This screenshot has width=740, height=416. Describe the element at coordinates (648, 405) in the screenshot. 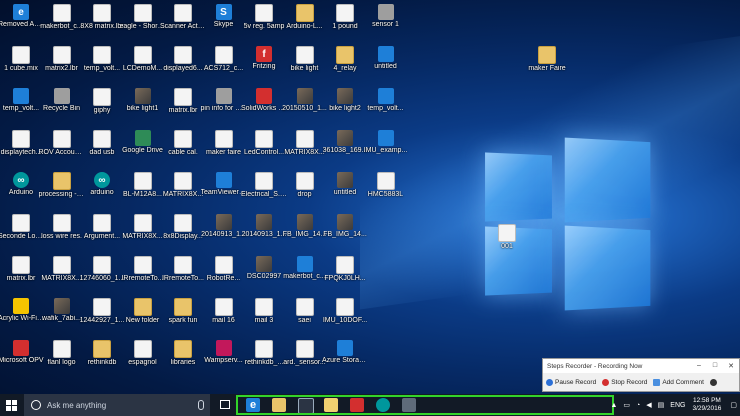

I see `volume-icon: ◀` at that location.